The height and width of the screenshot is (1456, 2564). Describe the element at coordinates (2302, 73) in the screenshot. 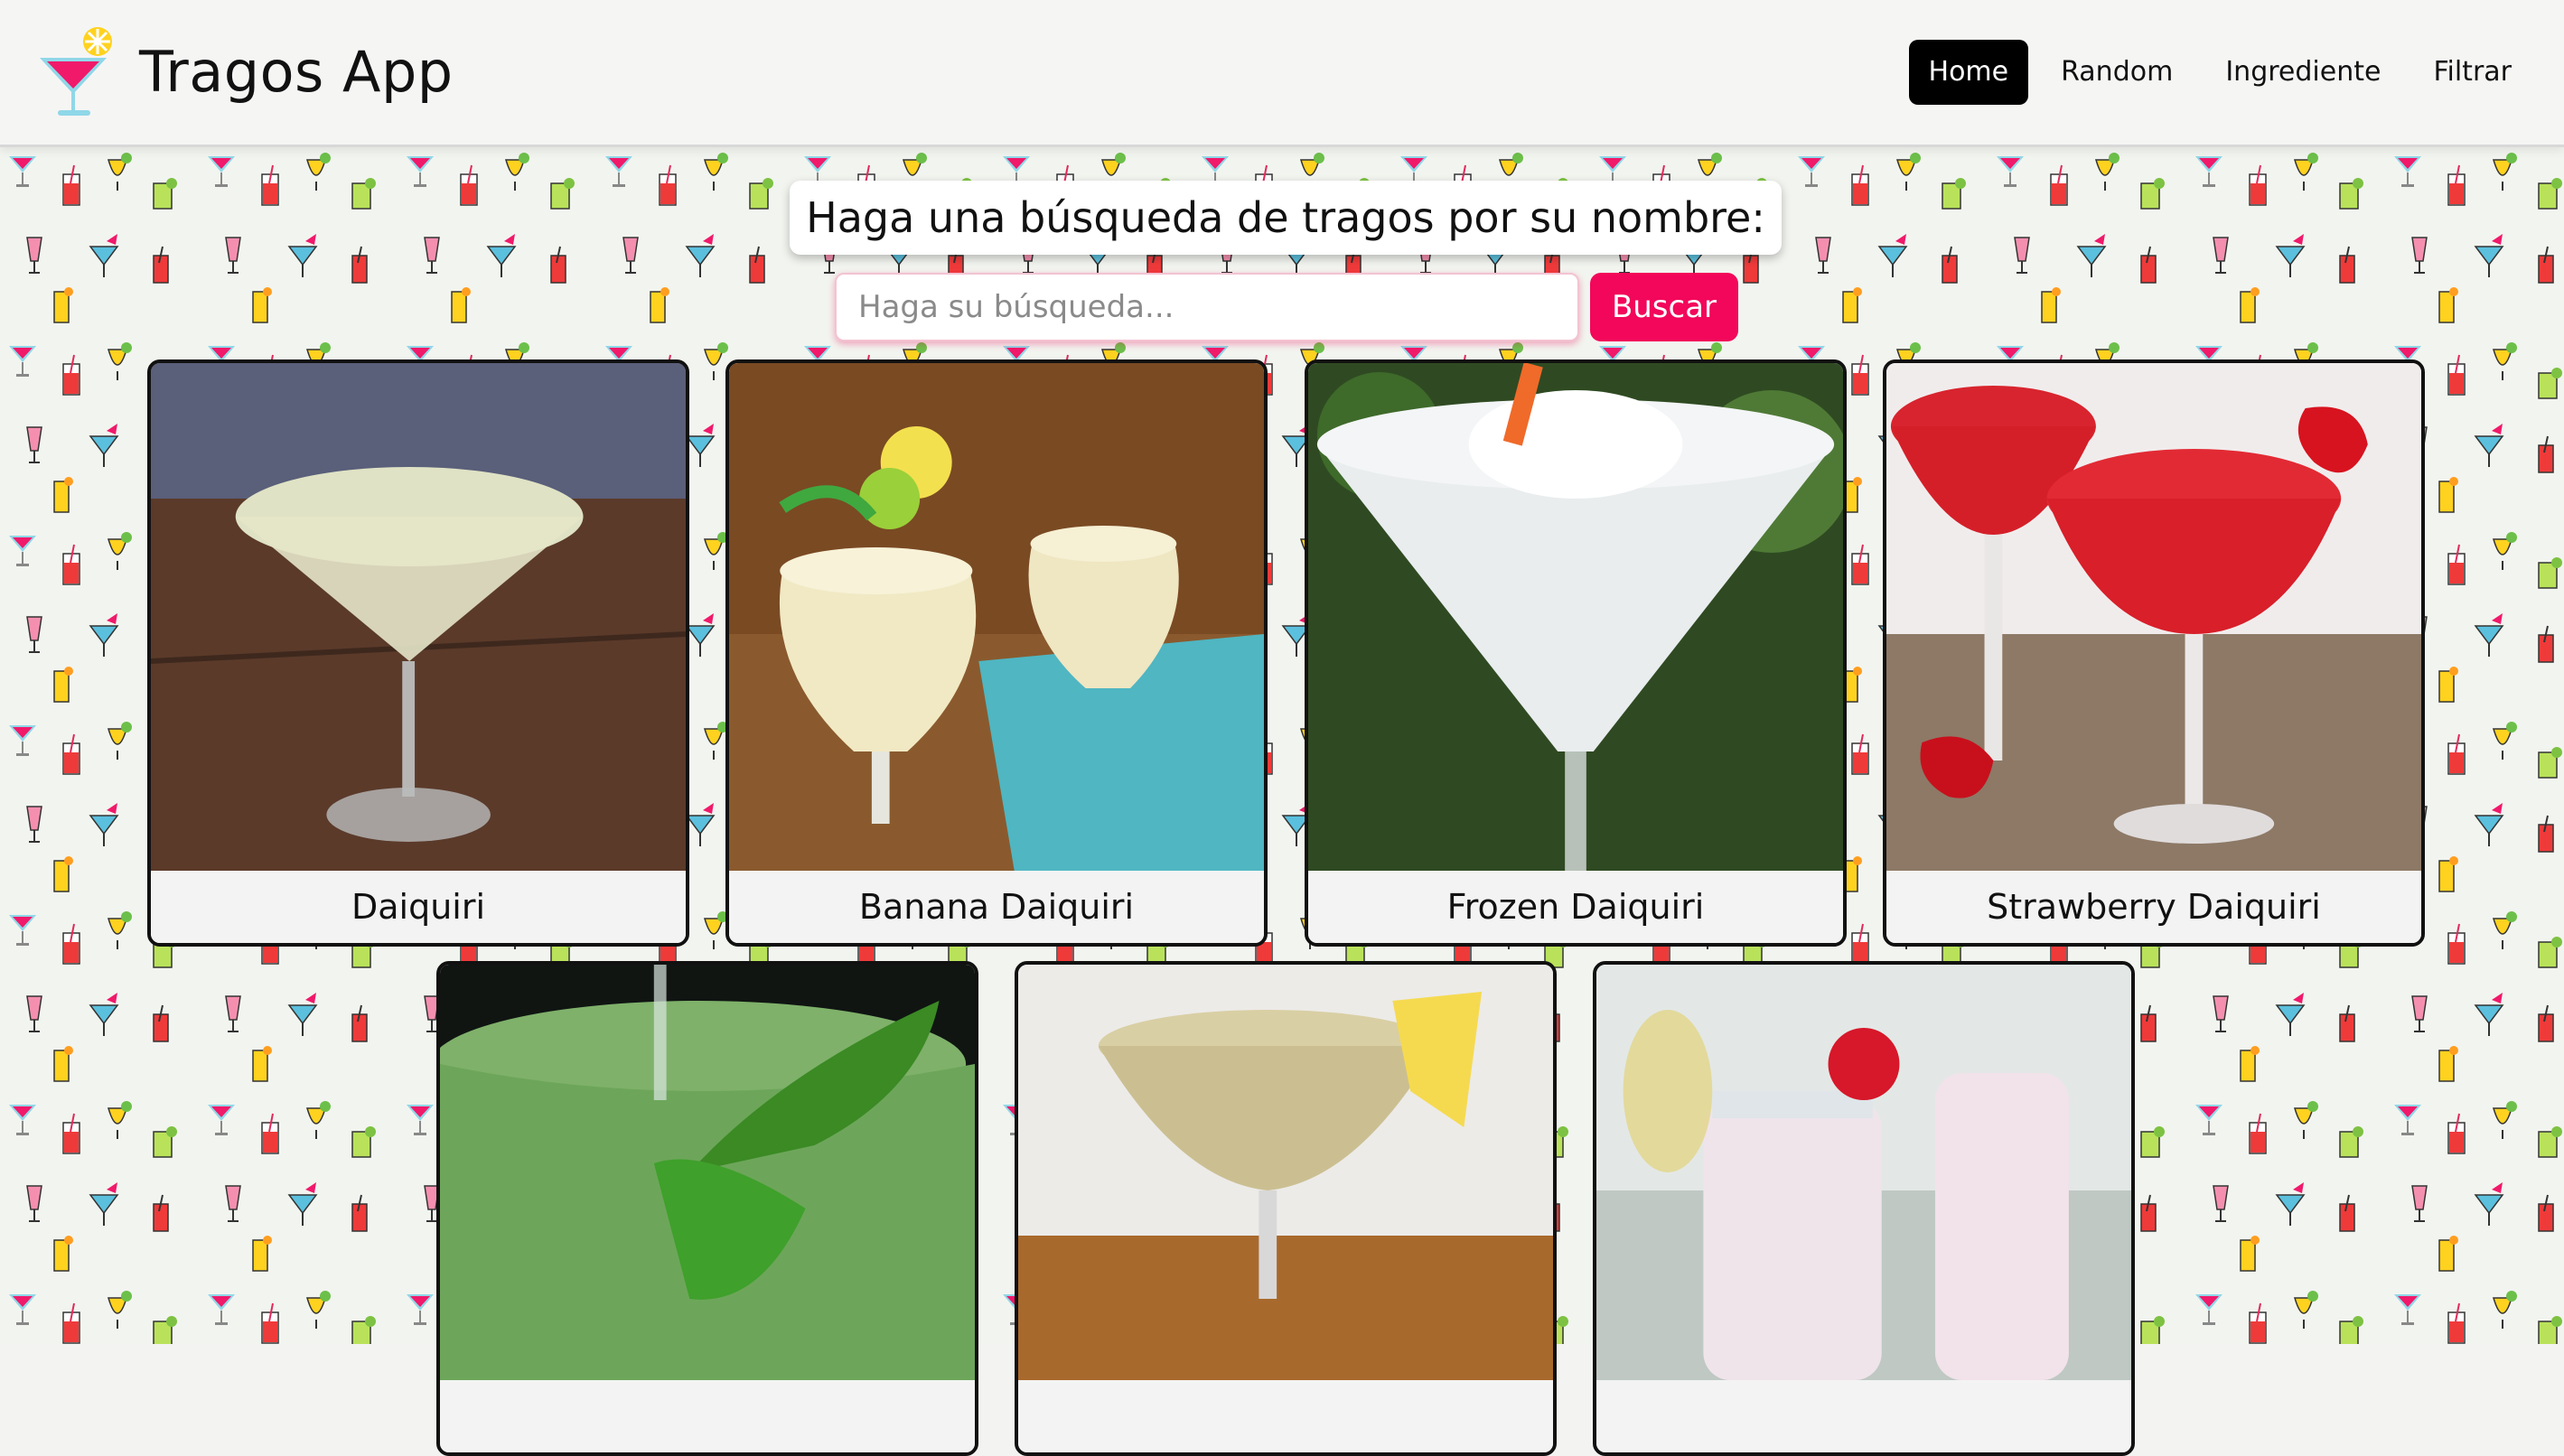

I see `nav-ingrediente: Ingrediente` at that location.